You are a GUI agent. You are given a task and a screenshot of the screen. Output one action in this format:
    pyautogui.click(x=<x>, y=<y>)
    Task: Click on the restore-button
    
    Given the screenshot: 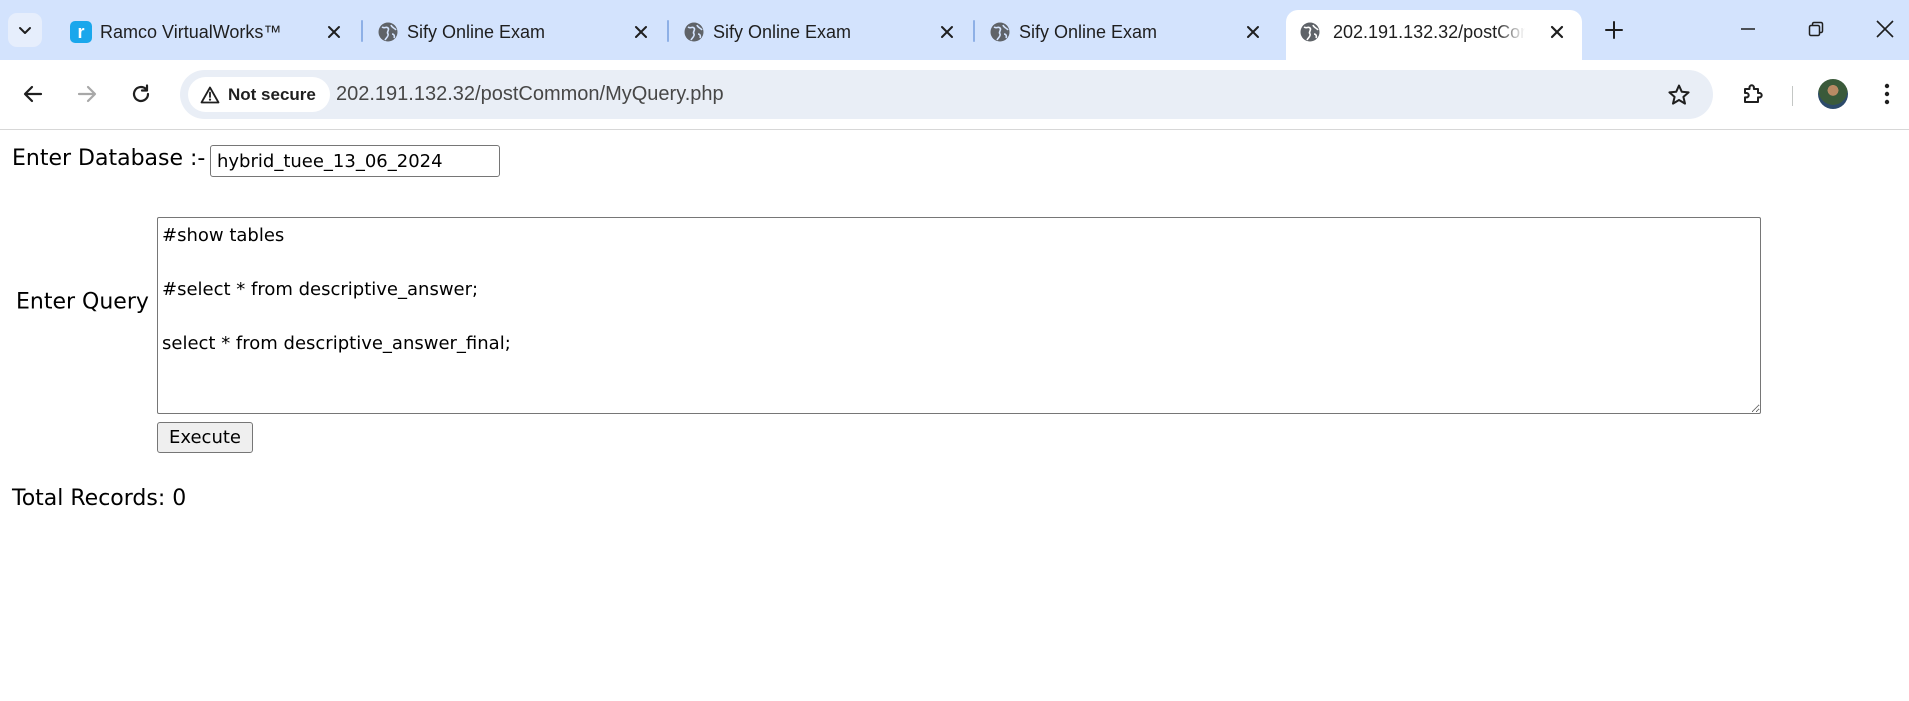 What is the action you would take?
    pyautogui.click(x=1816, y=29)
    